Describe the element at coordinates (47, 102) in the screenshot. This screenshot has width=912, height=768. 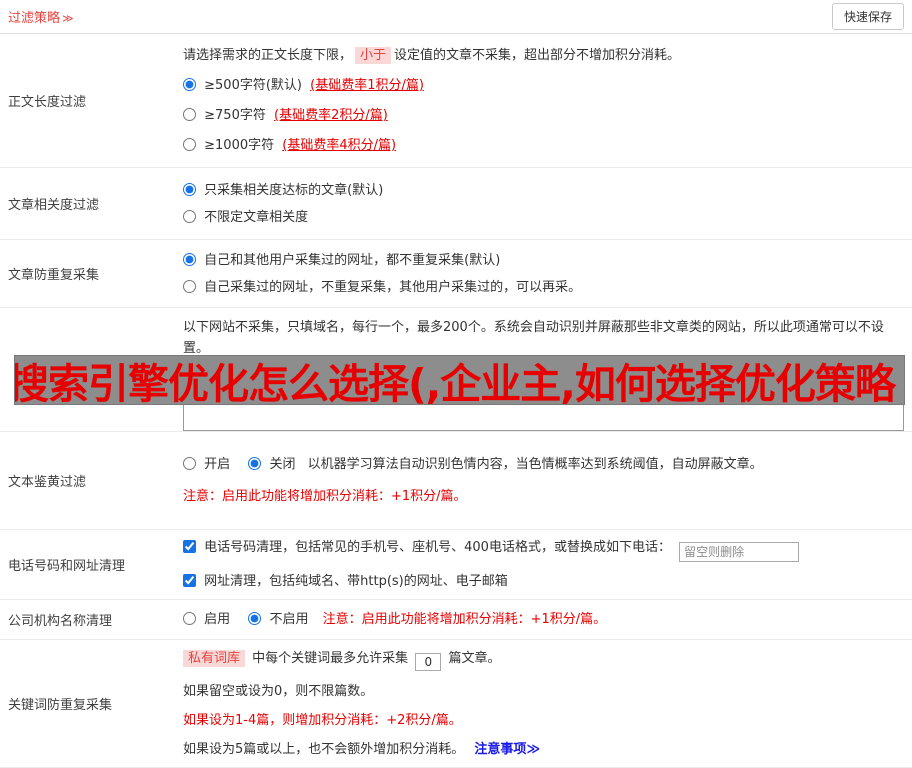
I see `row-label: 正文长度过滤` at that location.